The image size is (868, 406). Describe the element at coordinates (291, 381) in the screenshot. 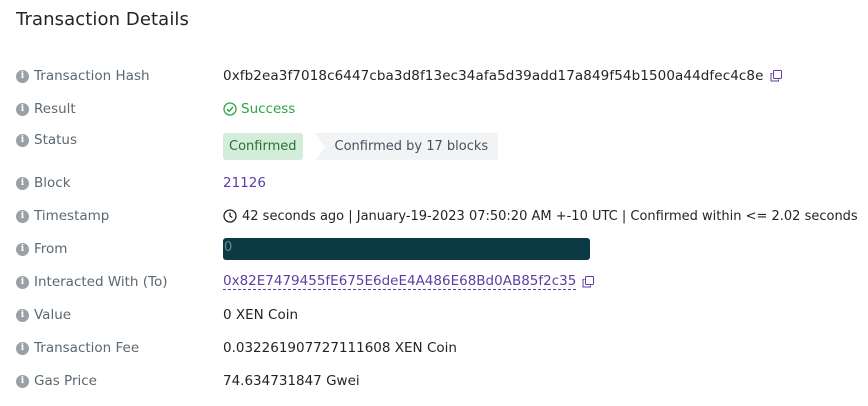

I see `gas-price-value: 74.634731847 Gwei` at that location.